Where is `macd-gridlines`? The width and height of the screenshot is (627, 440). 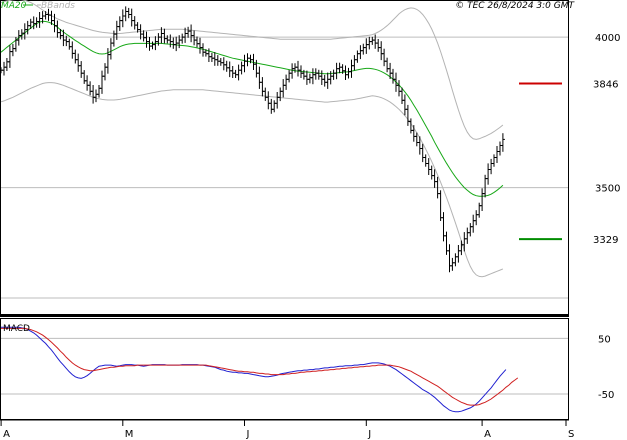
macd-gridlines is located at coordinates (284, 366).